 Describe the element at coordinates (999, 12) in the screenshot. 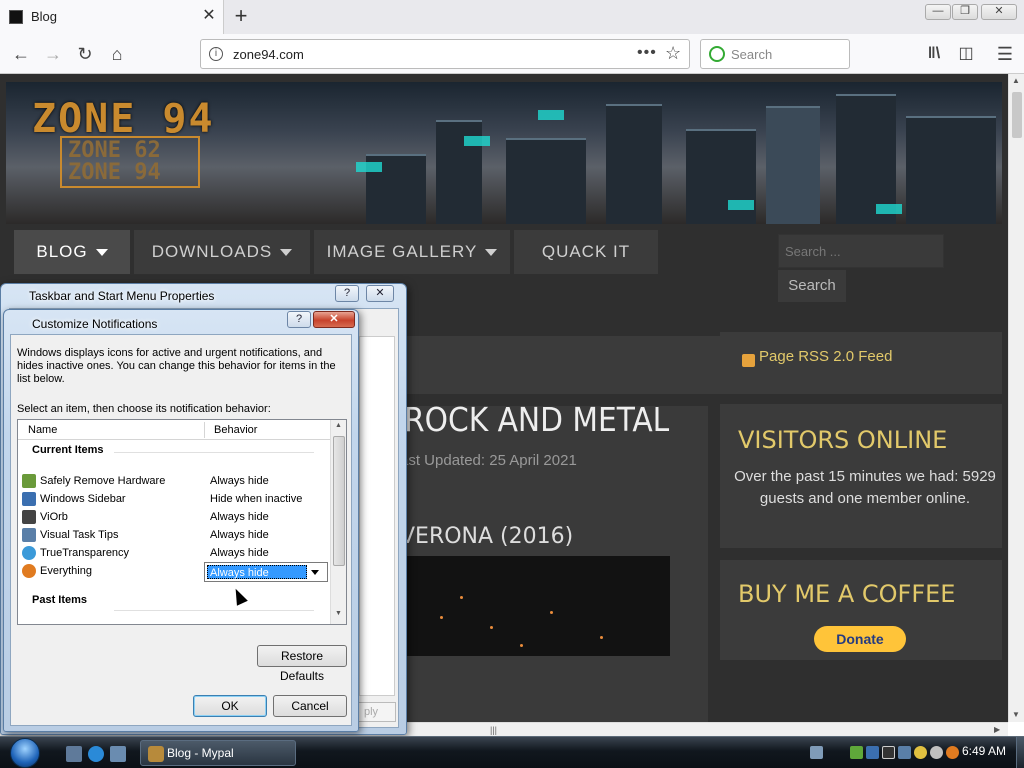

I see `window-close-button: ✕` at that location.